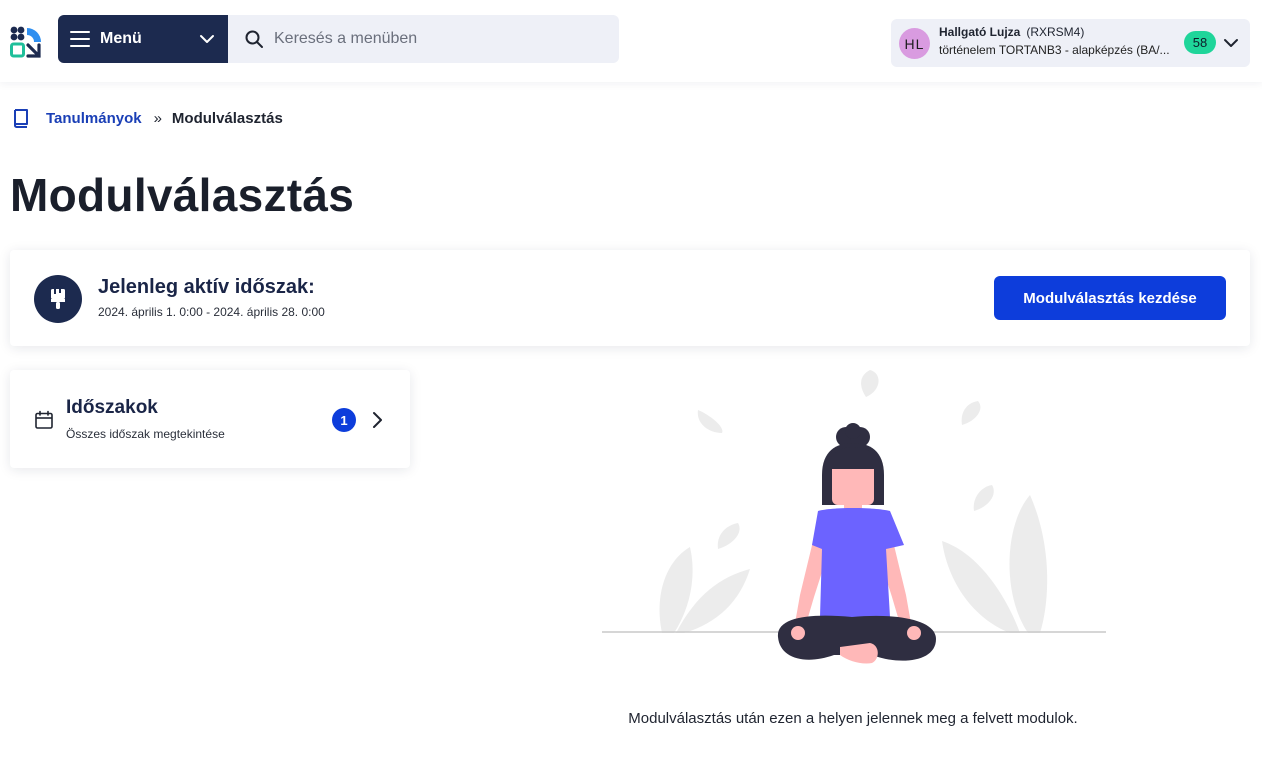 The height and width of the screenshot is (760, 1262). What do you see at coordinates (434, 39) in the screenshot?
I see `search-input` at bounding box center [434, 39].